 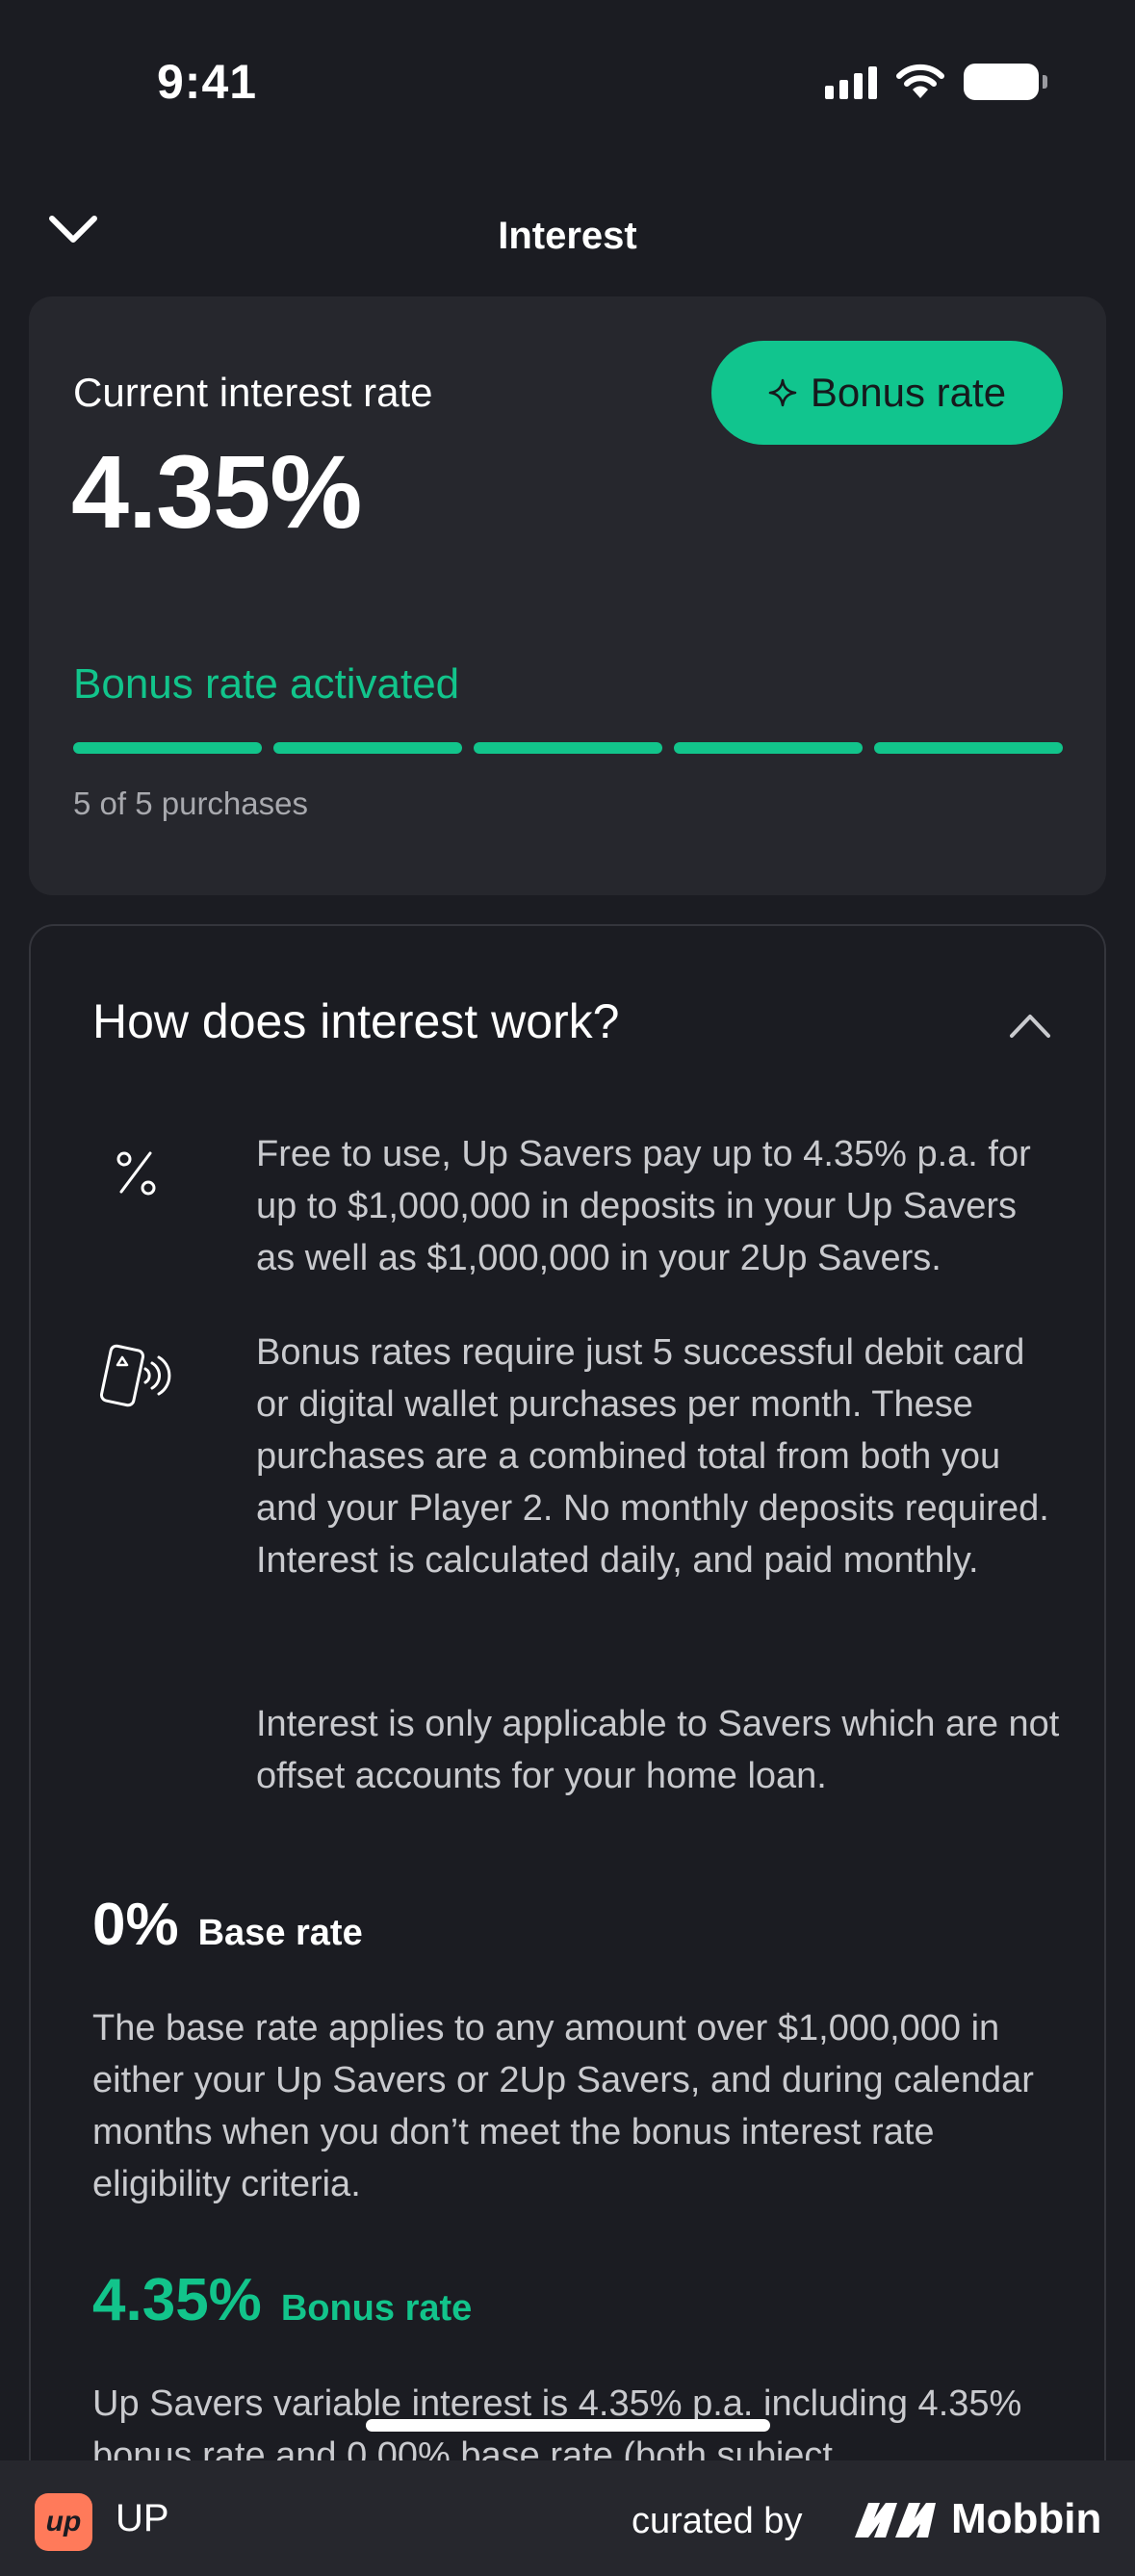 I want to click on curated-by-label: curated by, so click(x=717, y=2521).